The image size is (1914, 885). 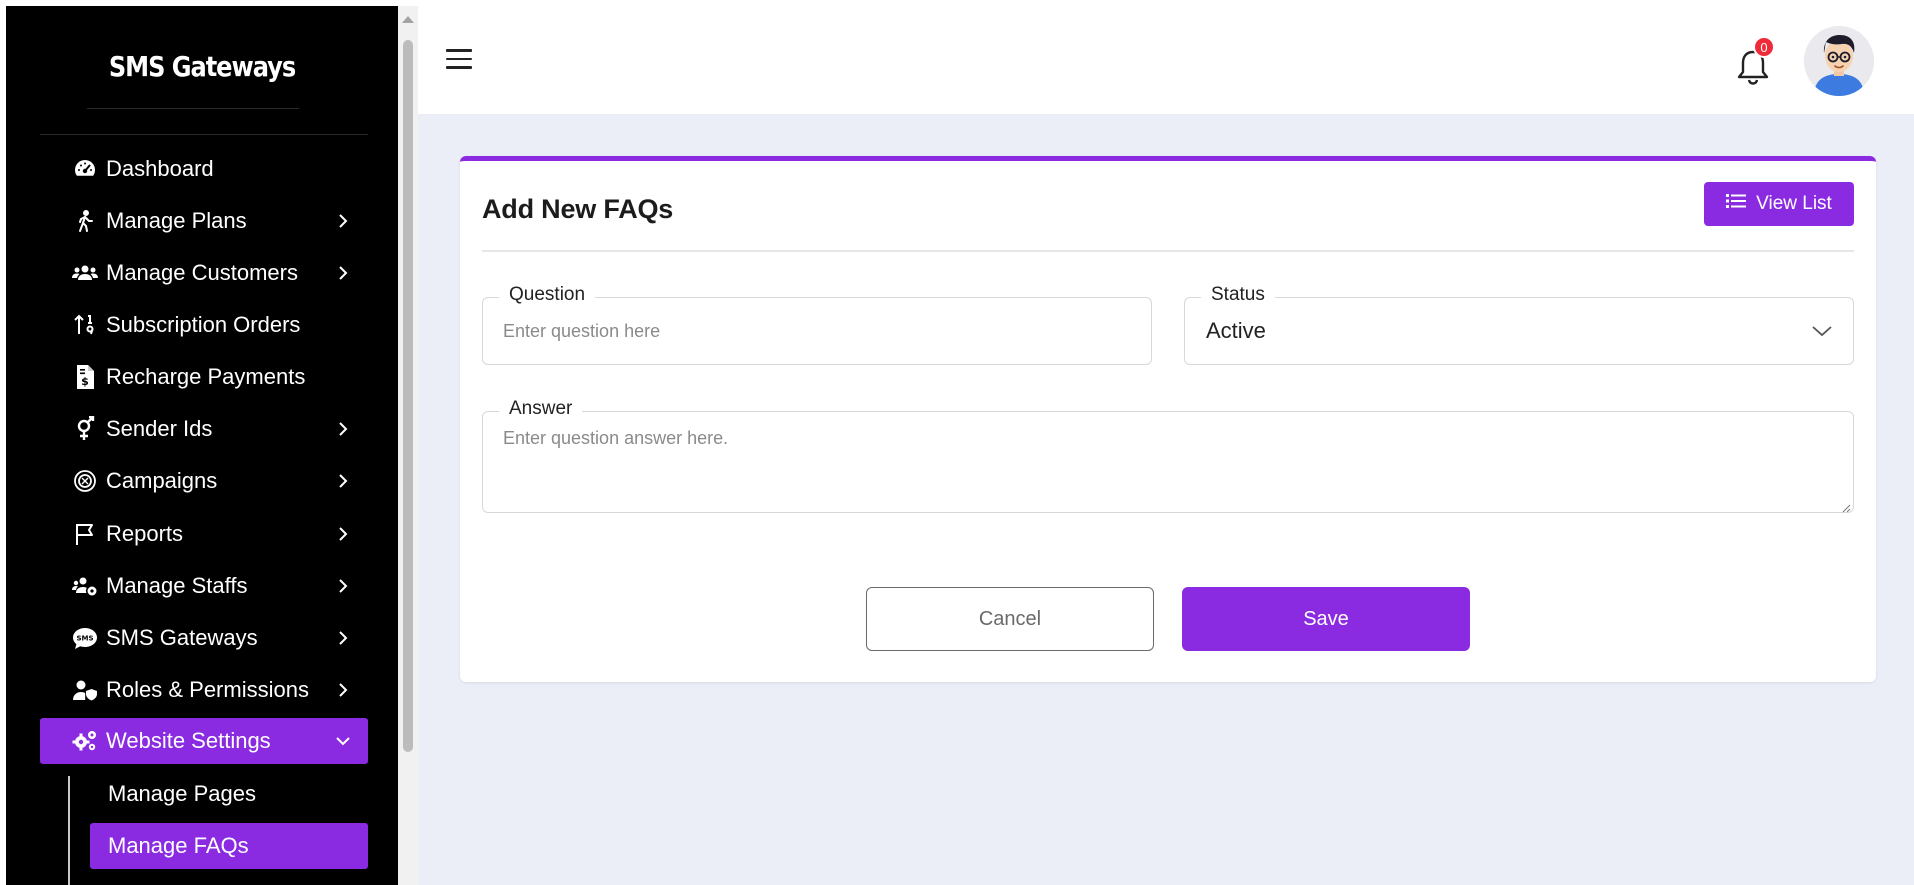 What do you see at coordinates (69, 830) in the screenshot?
I see `submenu-line` at bounding box center [69, 830].